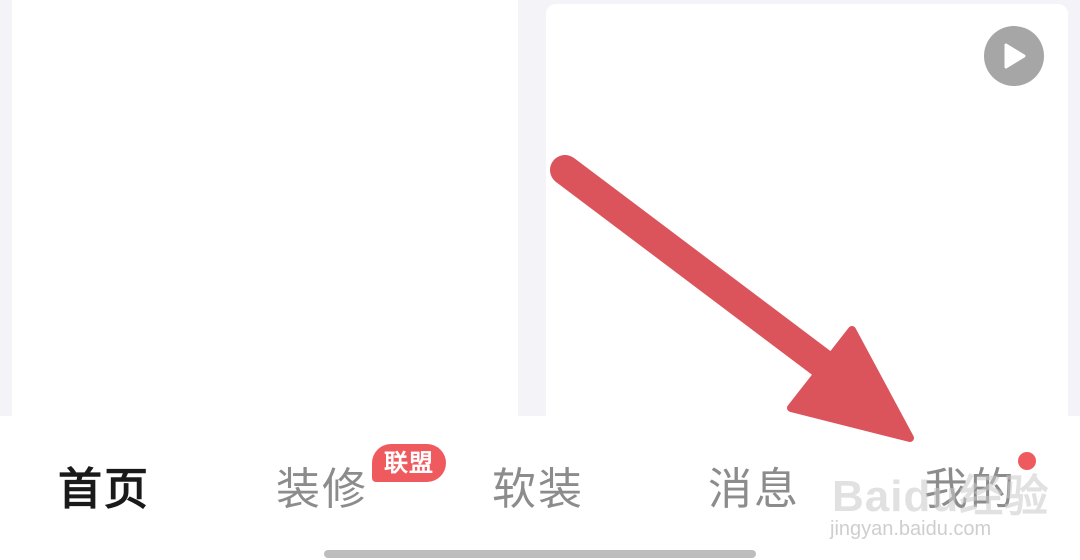 This screenshot has height=560, width=1080. Describe the element at coordinates (970, 490) in the screenshot. I see `tab-mine: 我的` at that location.